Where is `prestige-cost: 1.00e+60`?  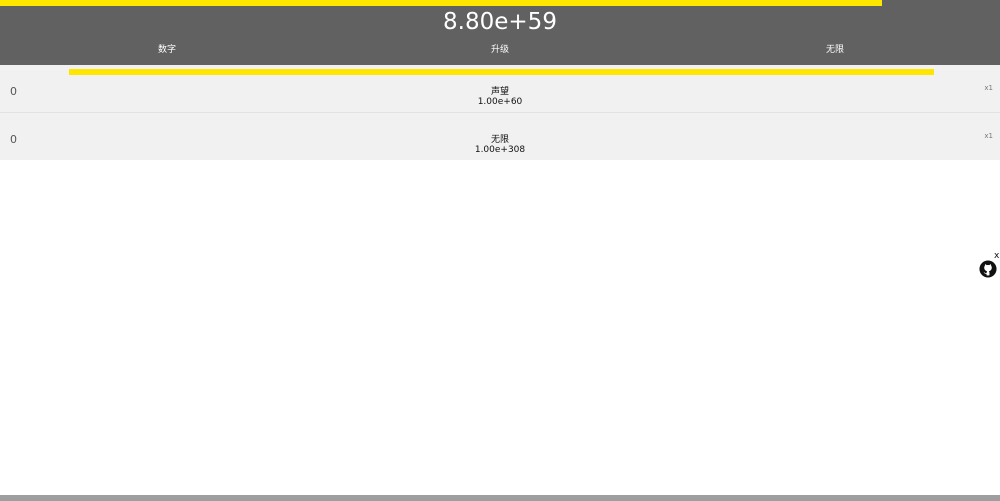 prestige-cost: 1.00e+60 is located at coordinates (500, 102).